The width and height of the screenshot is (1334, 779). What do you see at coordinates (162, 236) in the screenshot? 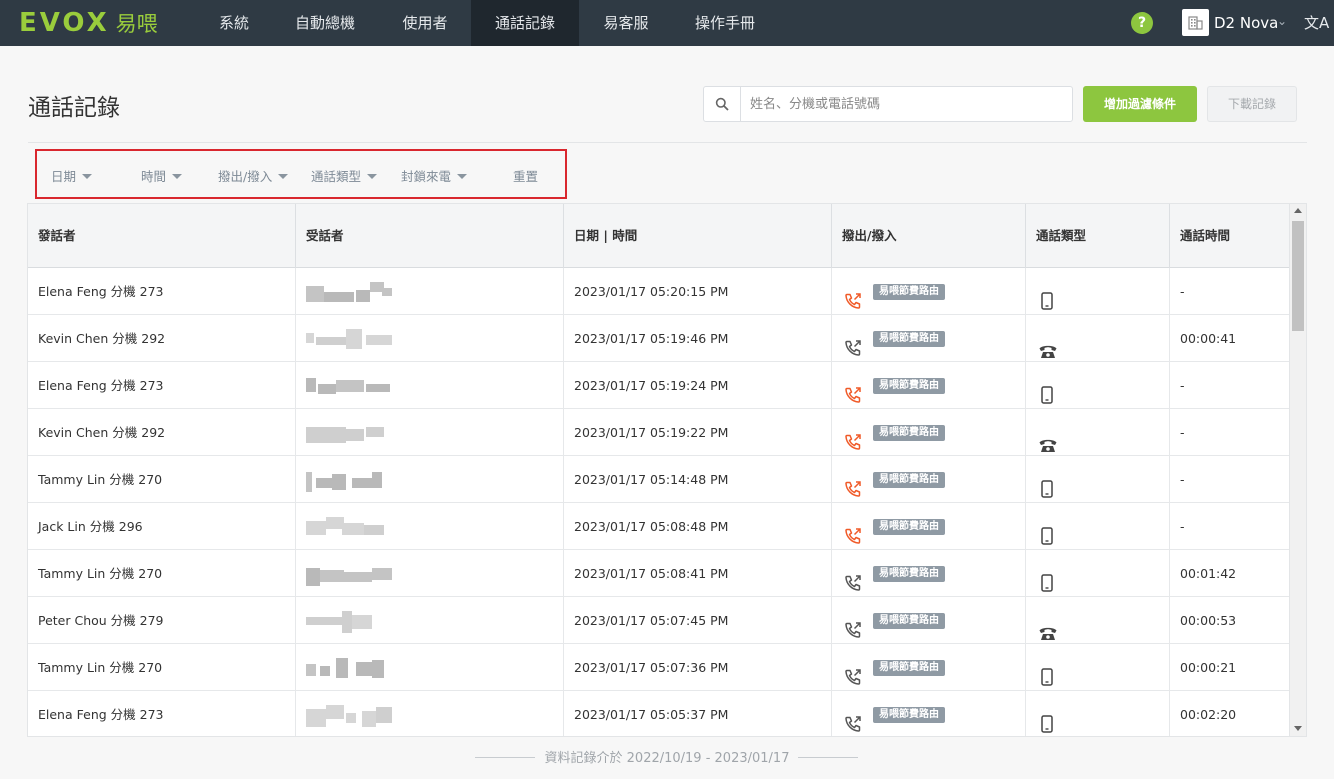
I see `col-header-caller: 發話者` at bounding box center [162, 236].